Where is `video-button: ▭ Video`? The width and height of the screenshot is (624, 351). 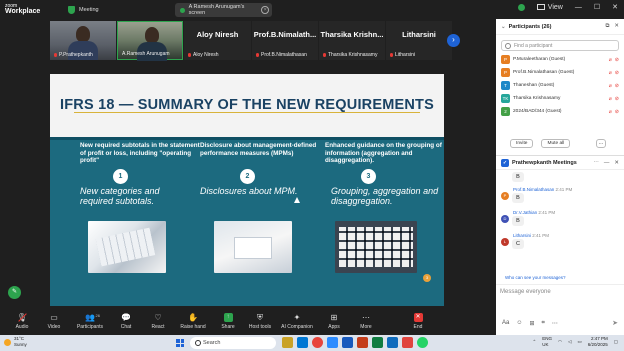
video-button: ▭ Video is located at coordinates (54, 321).